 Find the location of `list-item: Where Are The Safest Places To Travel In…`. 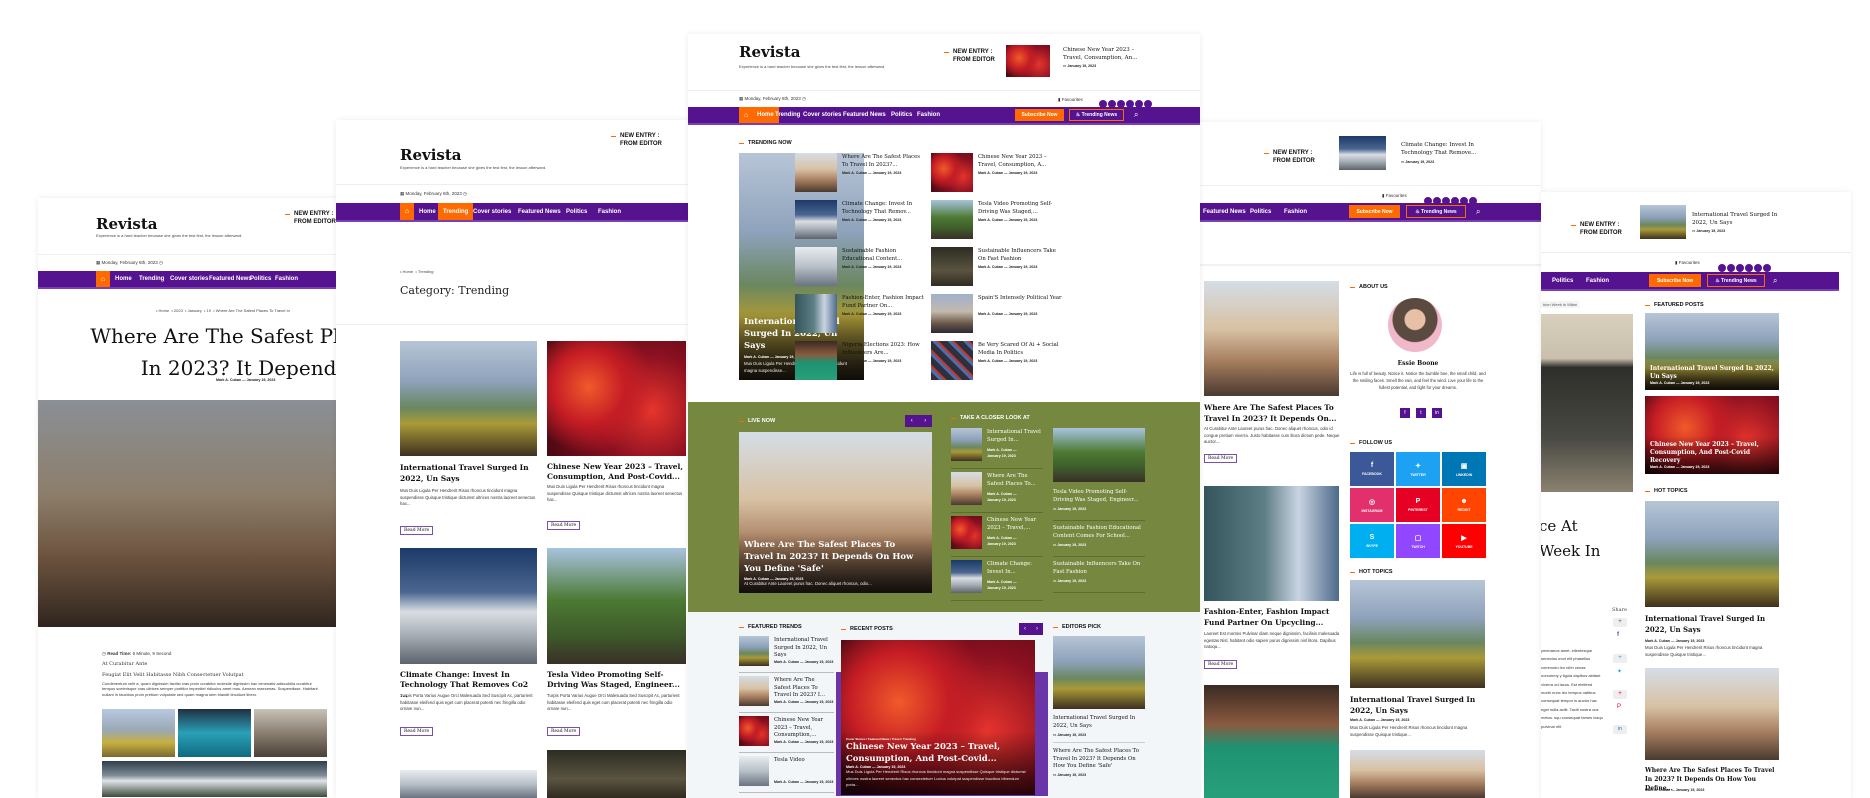

list-item: Where Are The Safest Places To Travel In… is located at coordinates (860, 176).